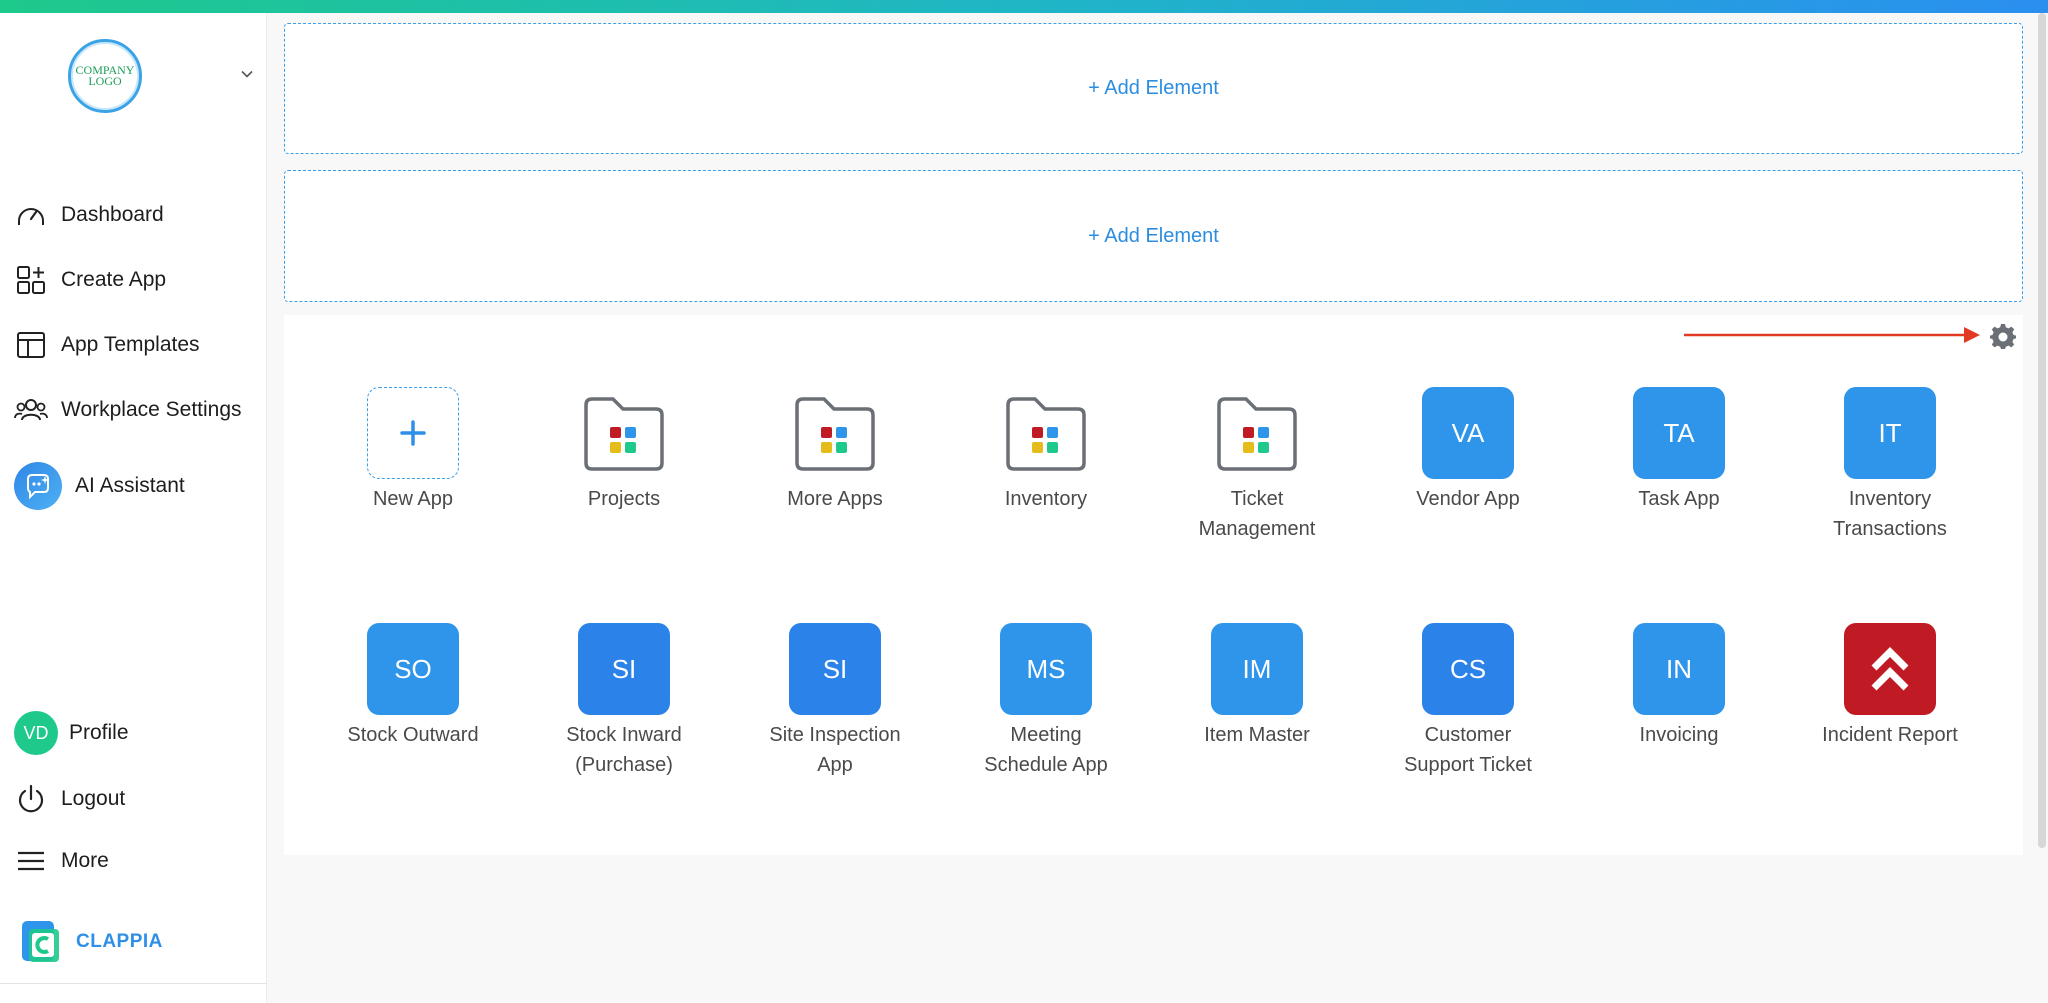  I want to click on sidebar-item-label: AI Assistant, so click(130, 485).